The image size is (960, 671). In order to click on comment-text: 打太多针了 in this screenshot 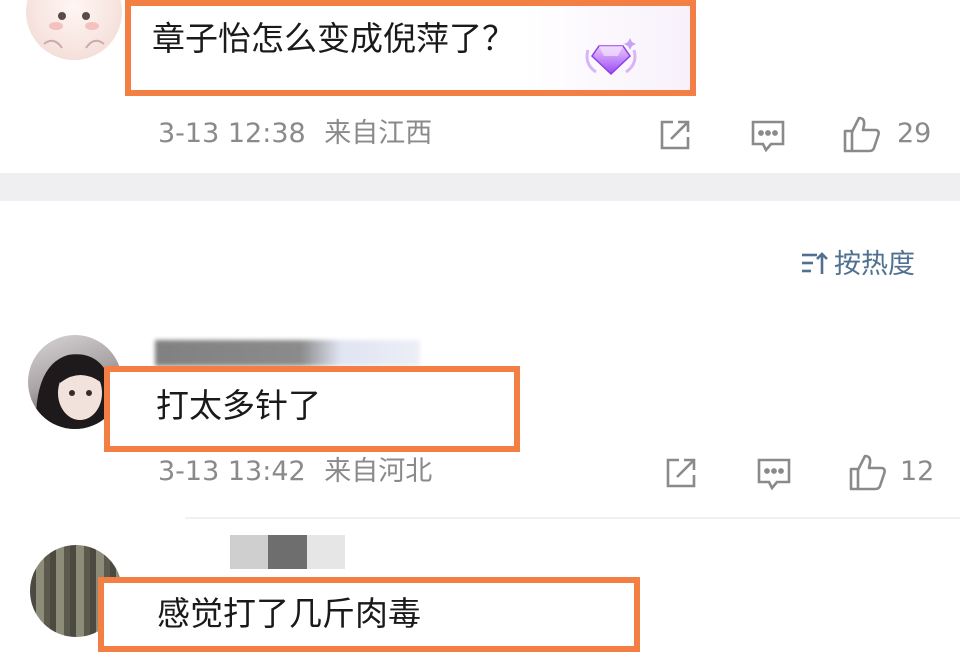, I will do `click(238, 405)`.